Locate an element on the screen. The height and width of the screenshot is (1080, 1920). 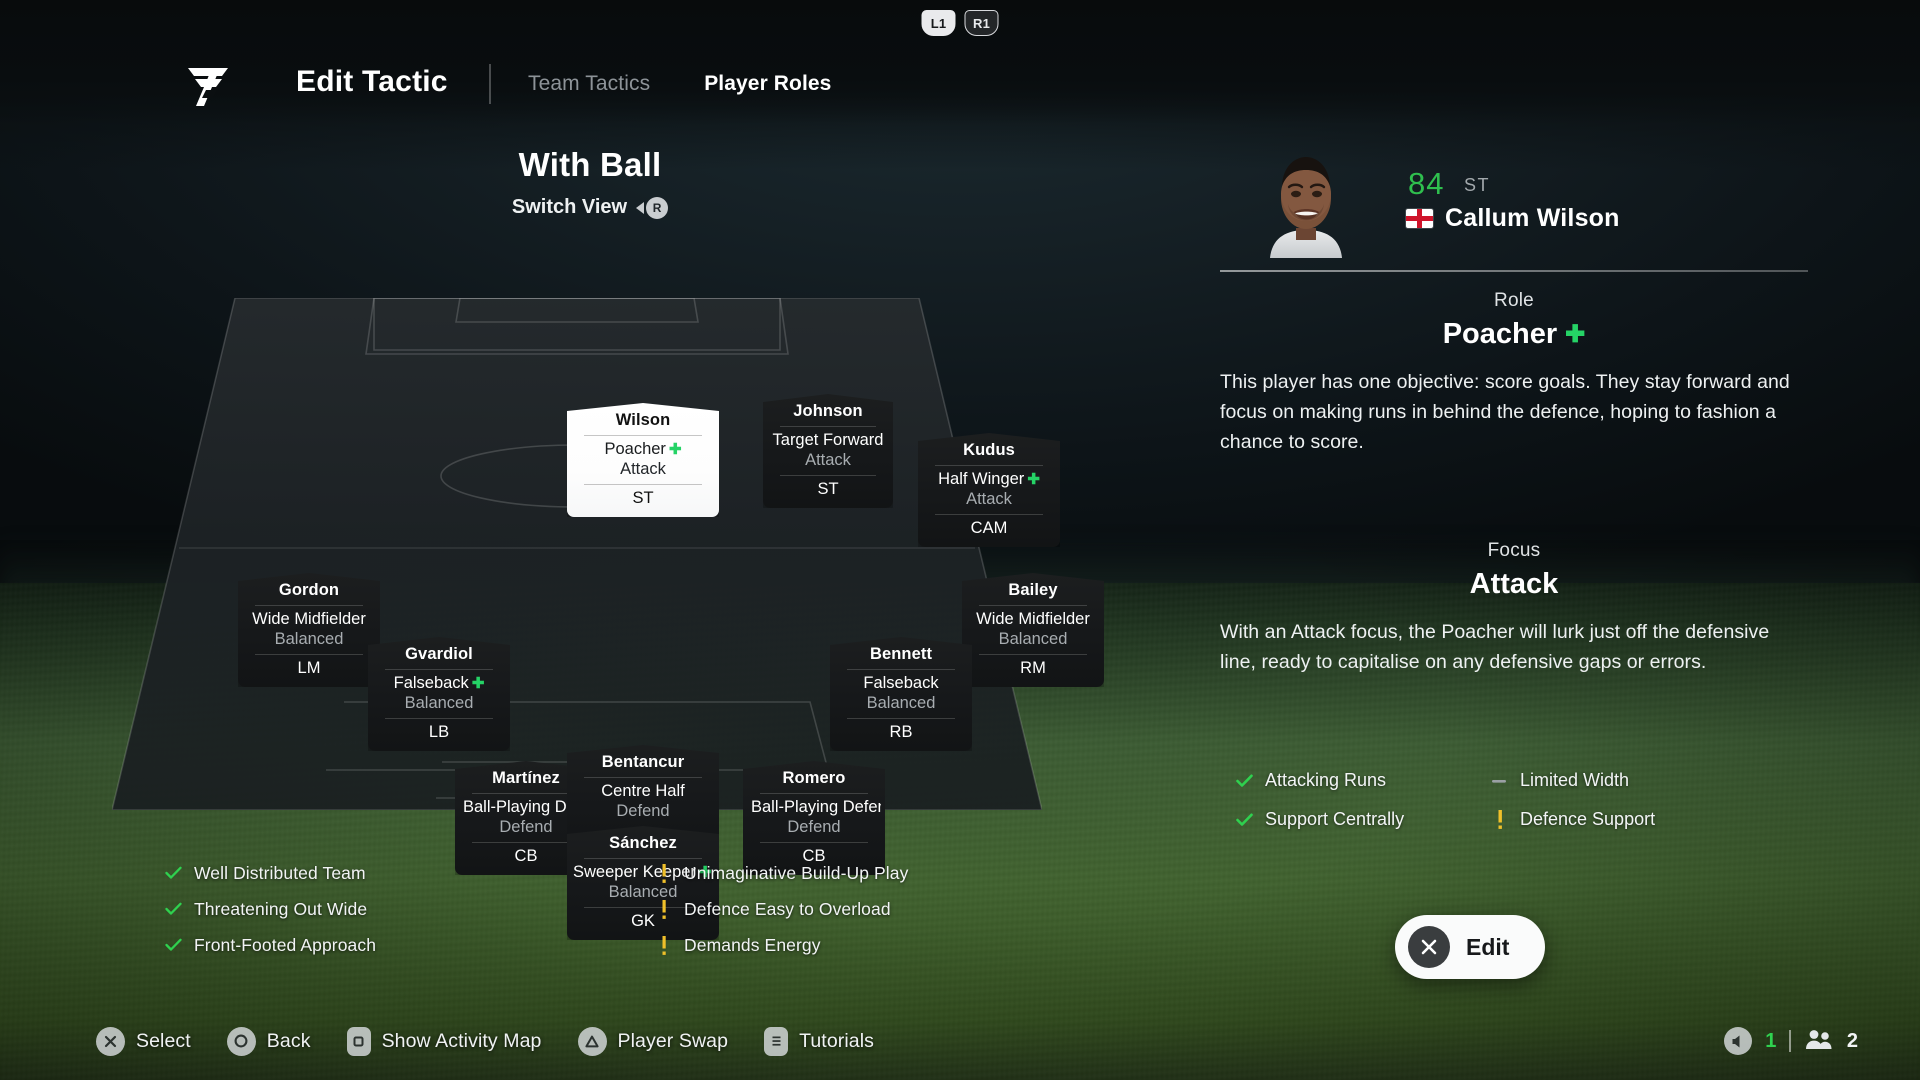
team-trait-row: Threatening Out Wide is located at coordinates (270, 909).